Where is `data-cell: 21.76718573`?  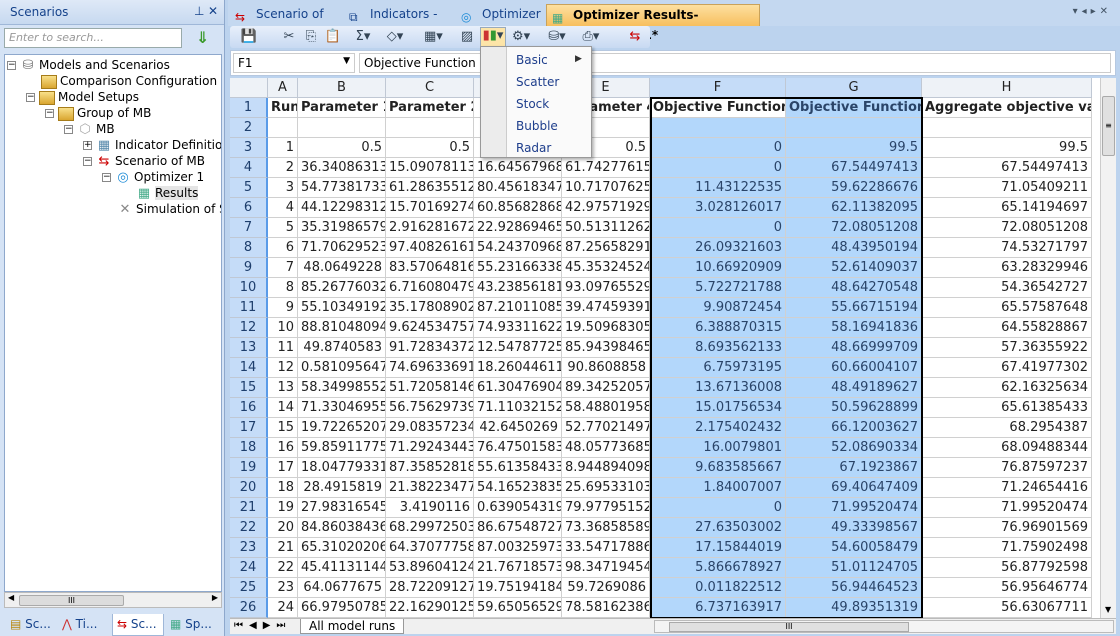 data-cell: 21.76718573 is located at coordinates (518, 568).